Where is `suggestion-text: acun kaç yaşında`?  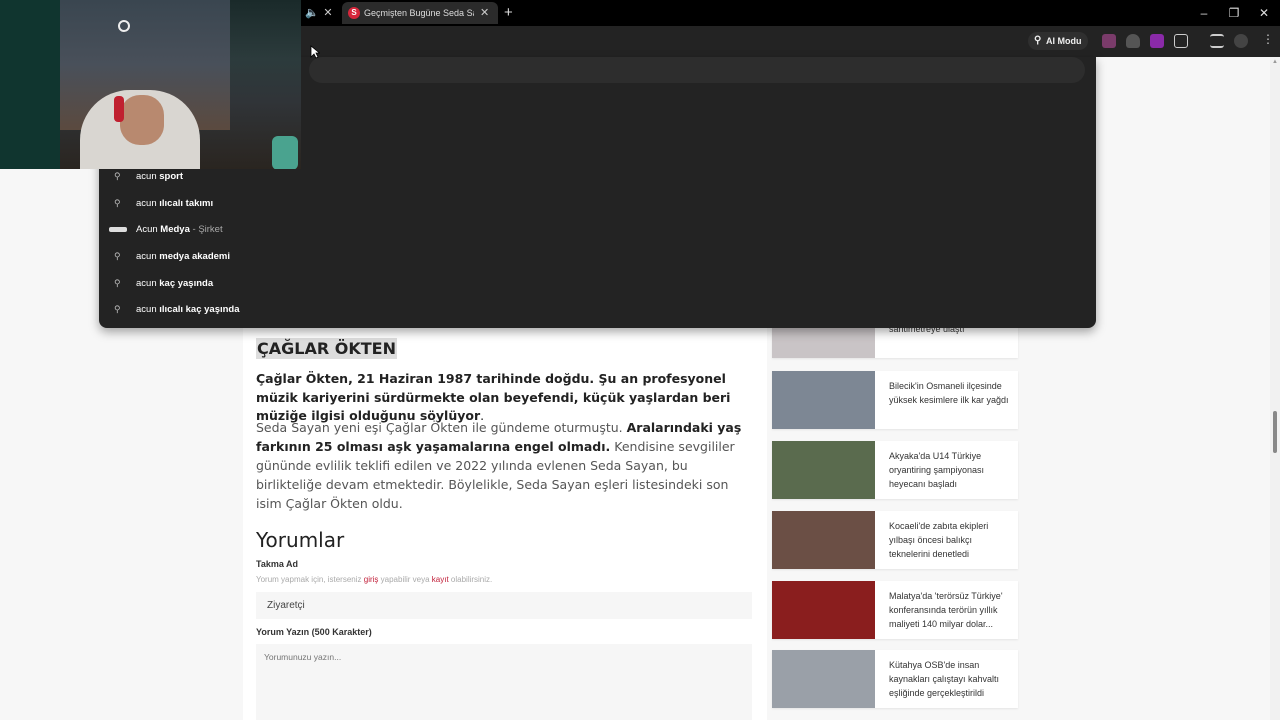
suggestion-text: acun kaç yaşında is located at coordinates (174, 283).